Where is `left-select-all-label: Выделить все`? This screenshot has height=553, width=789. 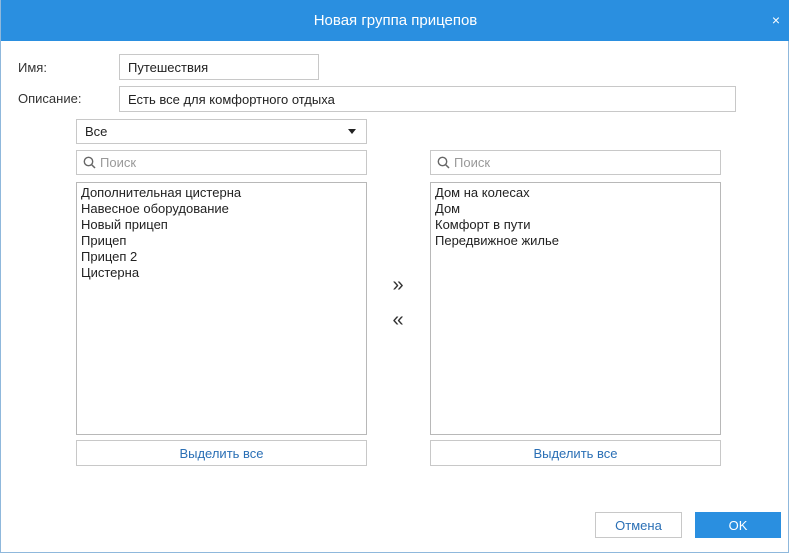 left-select-all-label: Выделить все is located at coordinates (221, 453).